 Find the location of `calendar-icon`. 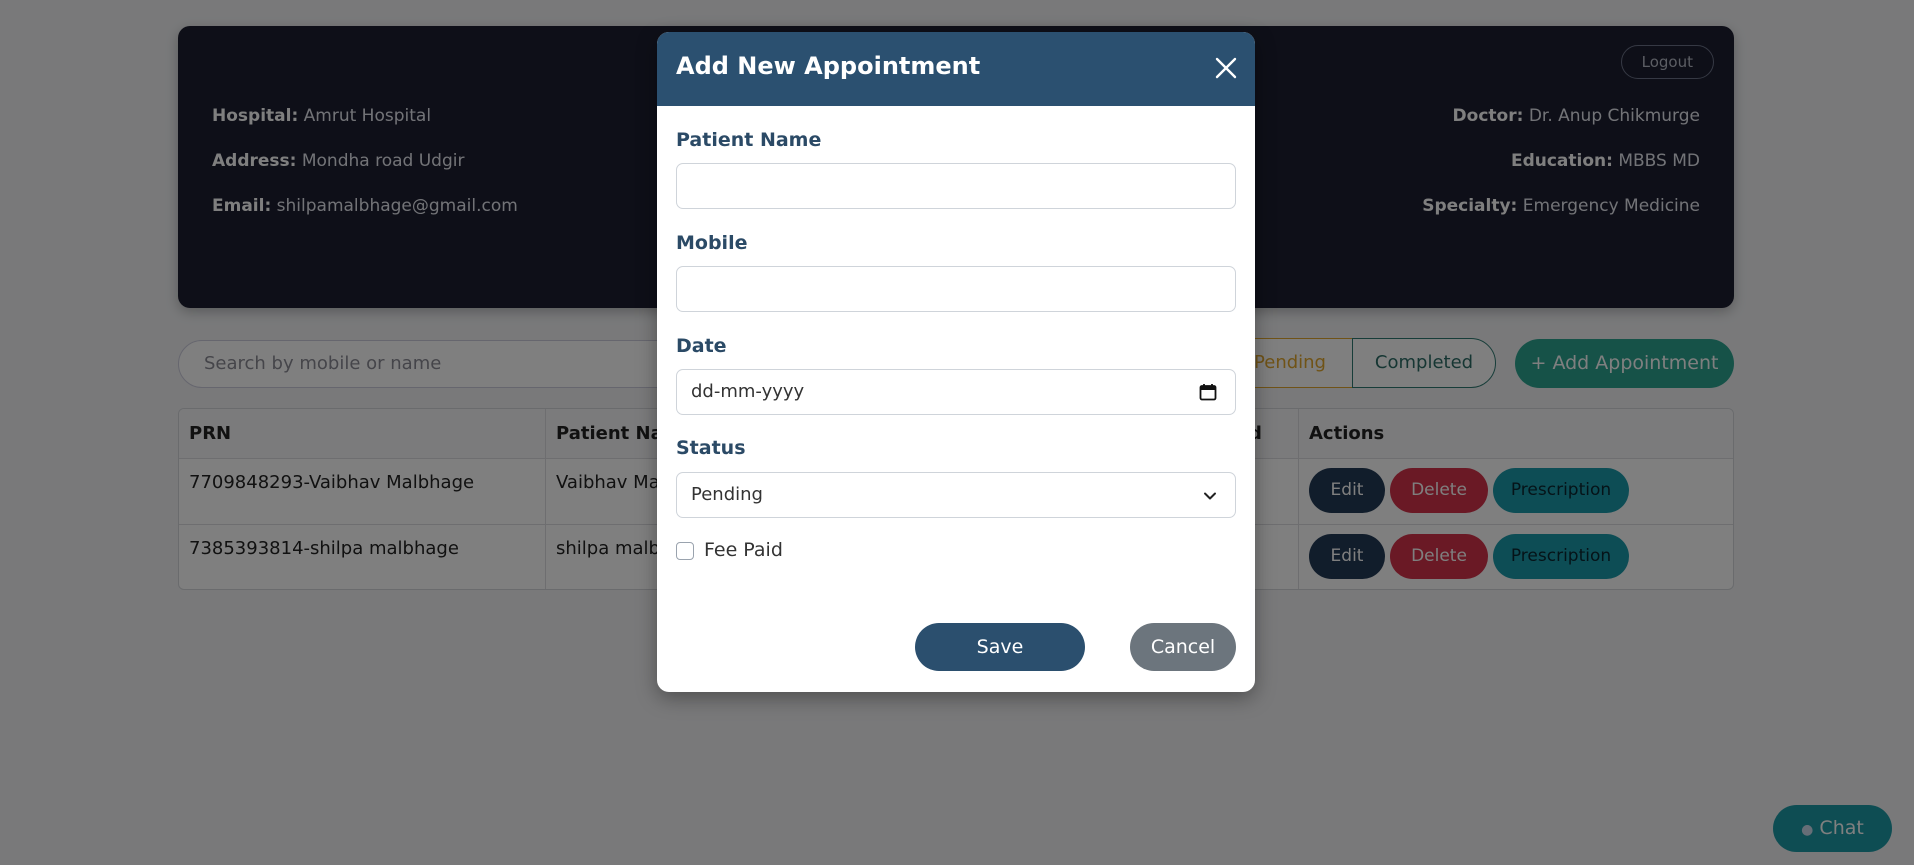

calendar-icon is located at coordinates (1208, 392).